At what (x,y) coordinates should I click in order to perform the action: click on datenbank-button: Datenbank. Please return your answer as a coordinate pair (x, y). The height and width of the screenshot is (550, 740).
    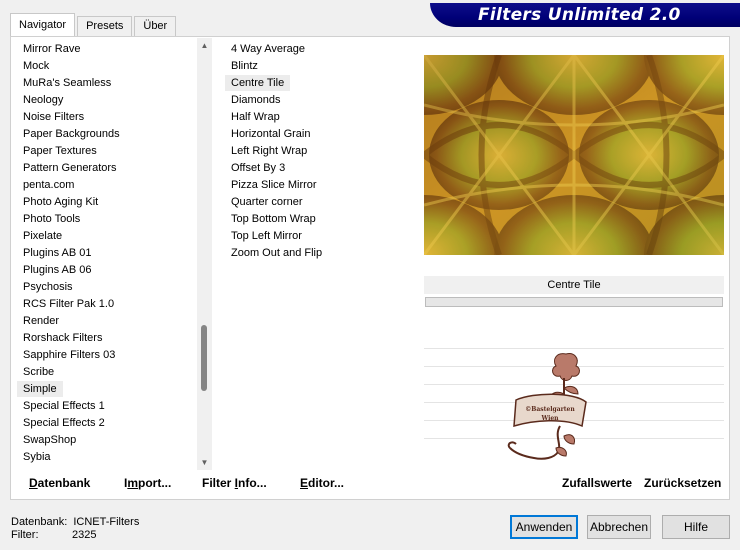
    Looking at the image, I should click on (59, 483).